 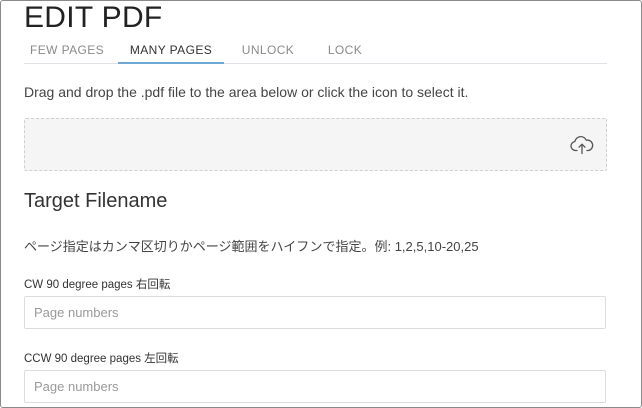 I want to click on tab-unlock: UNLOCK, so click(x=268, y=49).